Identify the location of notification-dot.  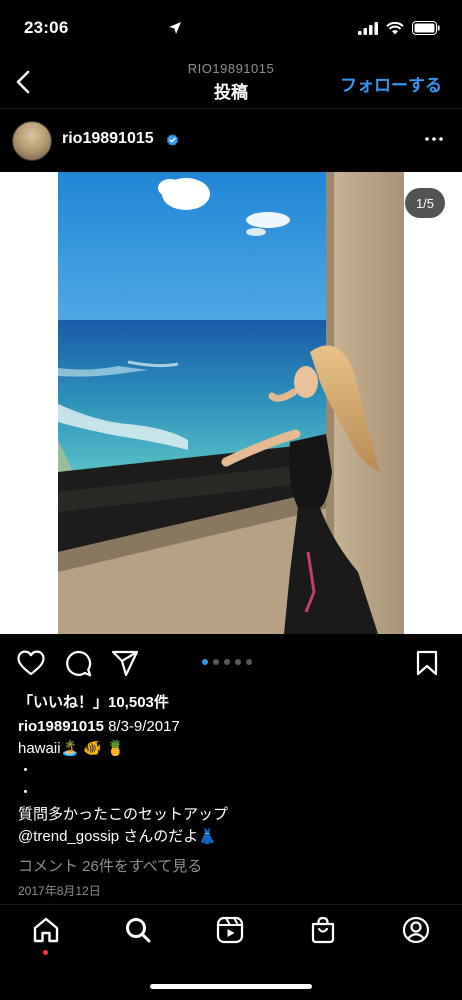
(45, 952).